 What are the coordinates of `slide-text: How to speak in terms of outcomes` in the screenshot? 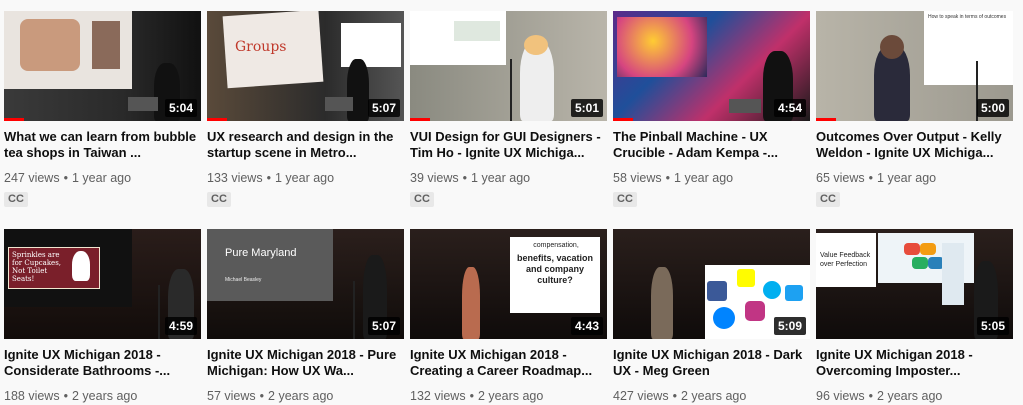 It's located at (967, 17).